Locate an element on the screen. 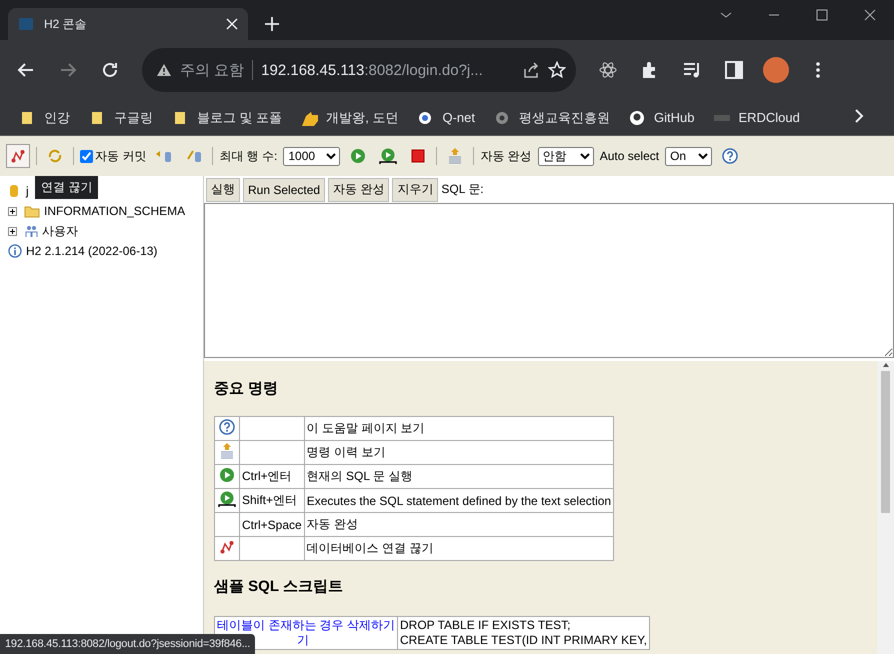 The image size is (894, 654). command-description: Executes the SQL statement defined by the text selection is located at coordinates (459, 501).